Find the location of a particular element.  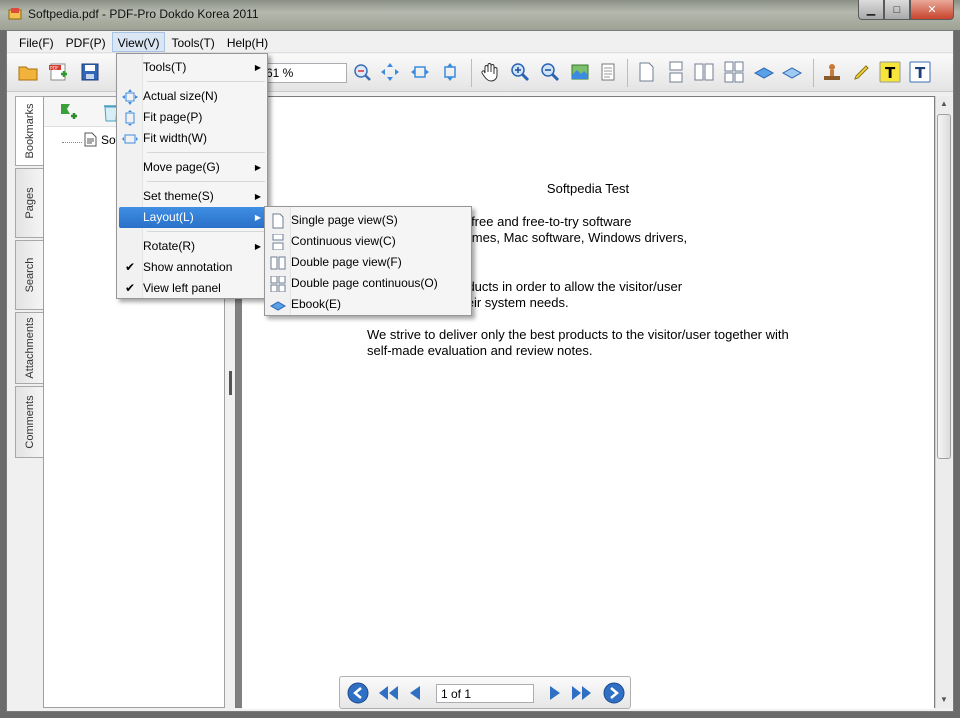

view-menu-actual-size: Actual size(N) is located at coordinates (193, 96).